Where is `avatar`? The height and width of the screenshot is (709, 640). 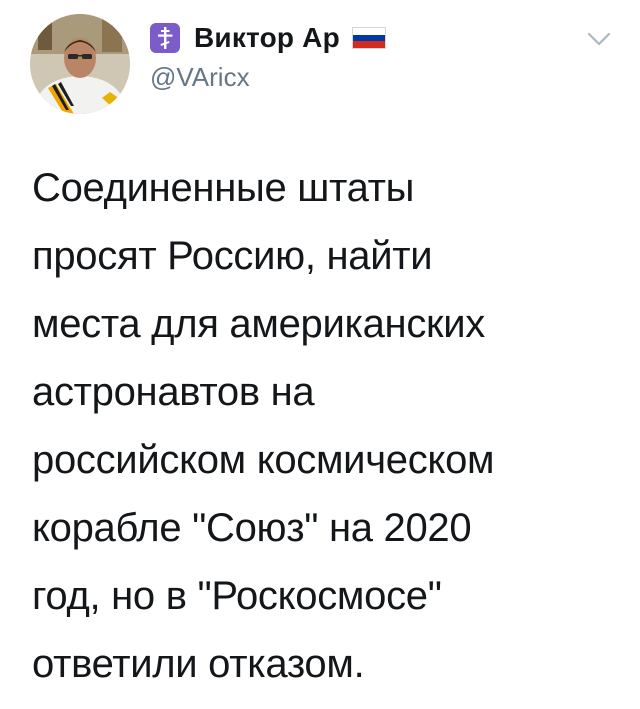
avatar is located at coordinates (80, 64).